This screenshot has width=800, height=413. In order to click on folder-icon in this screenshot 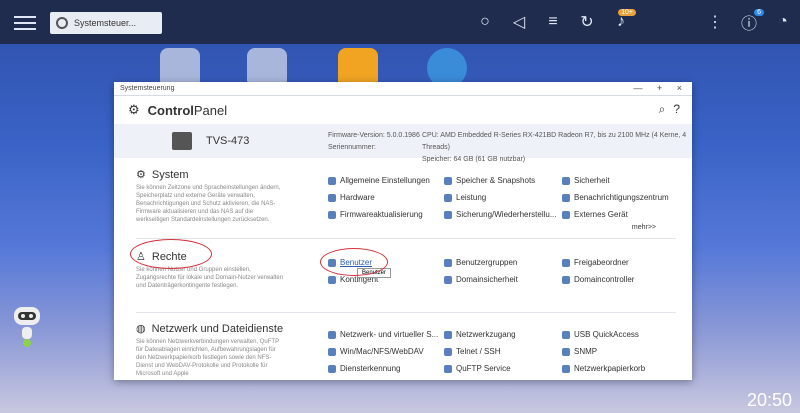, I will do `click(566, 262)`.